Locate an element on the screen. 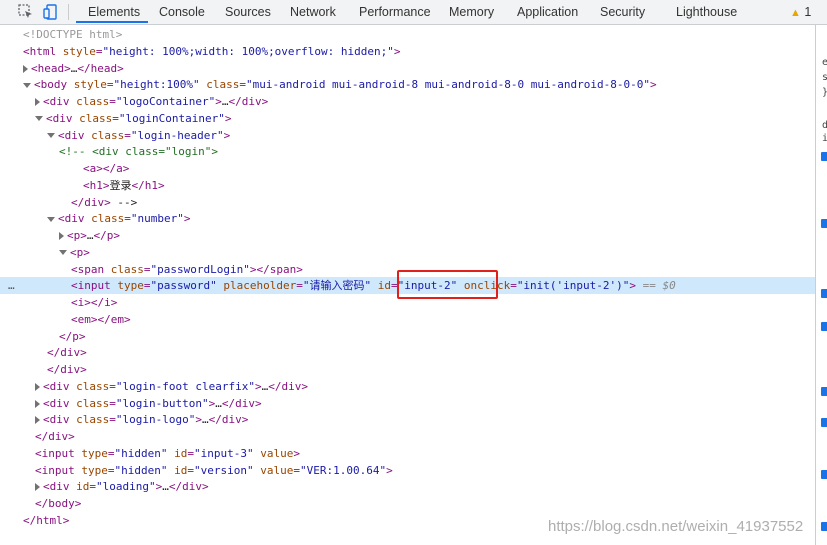 This screenshot has width=827, height=545. warnings-counter: ▲ 1 is located at coordinates (800, 12).